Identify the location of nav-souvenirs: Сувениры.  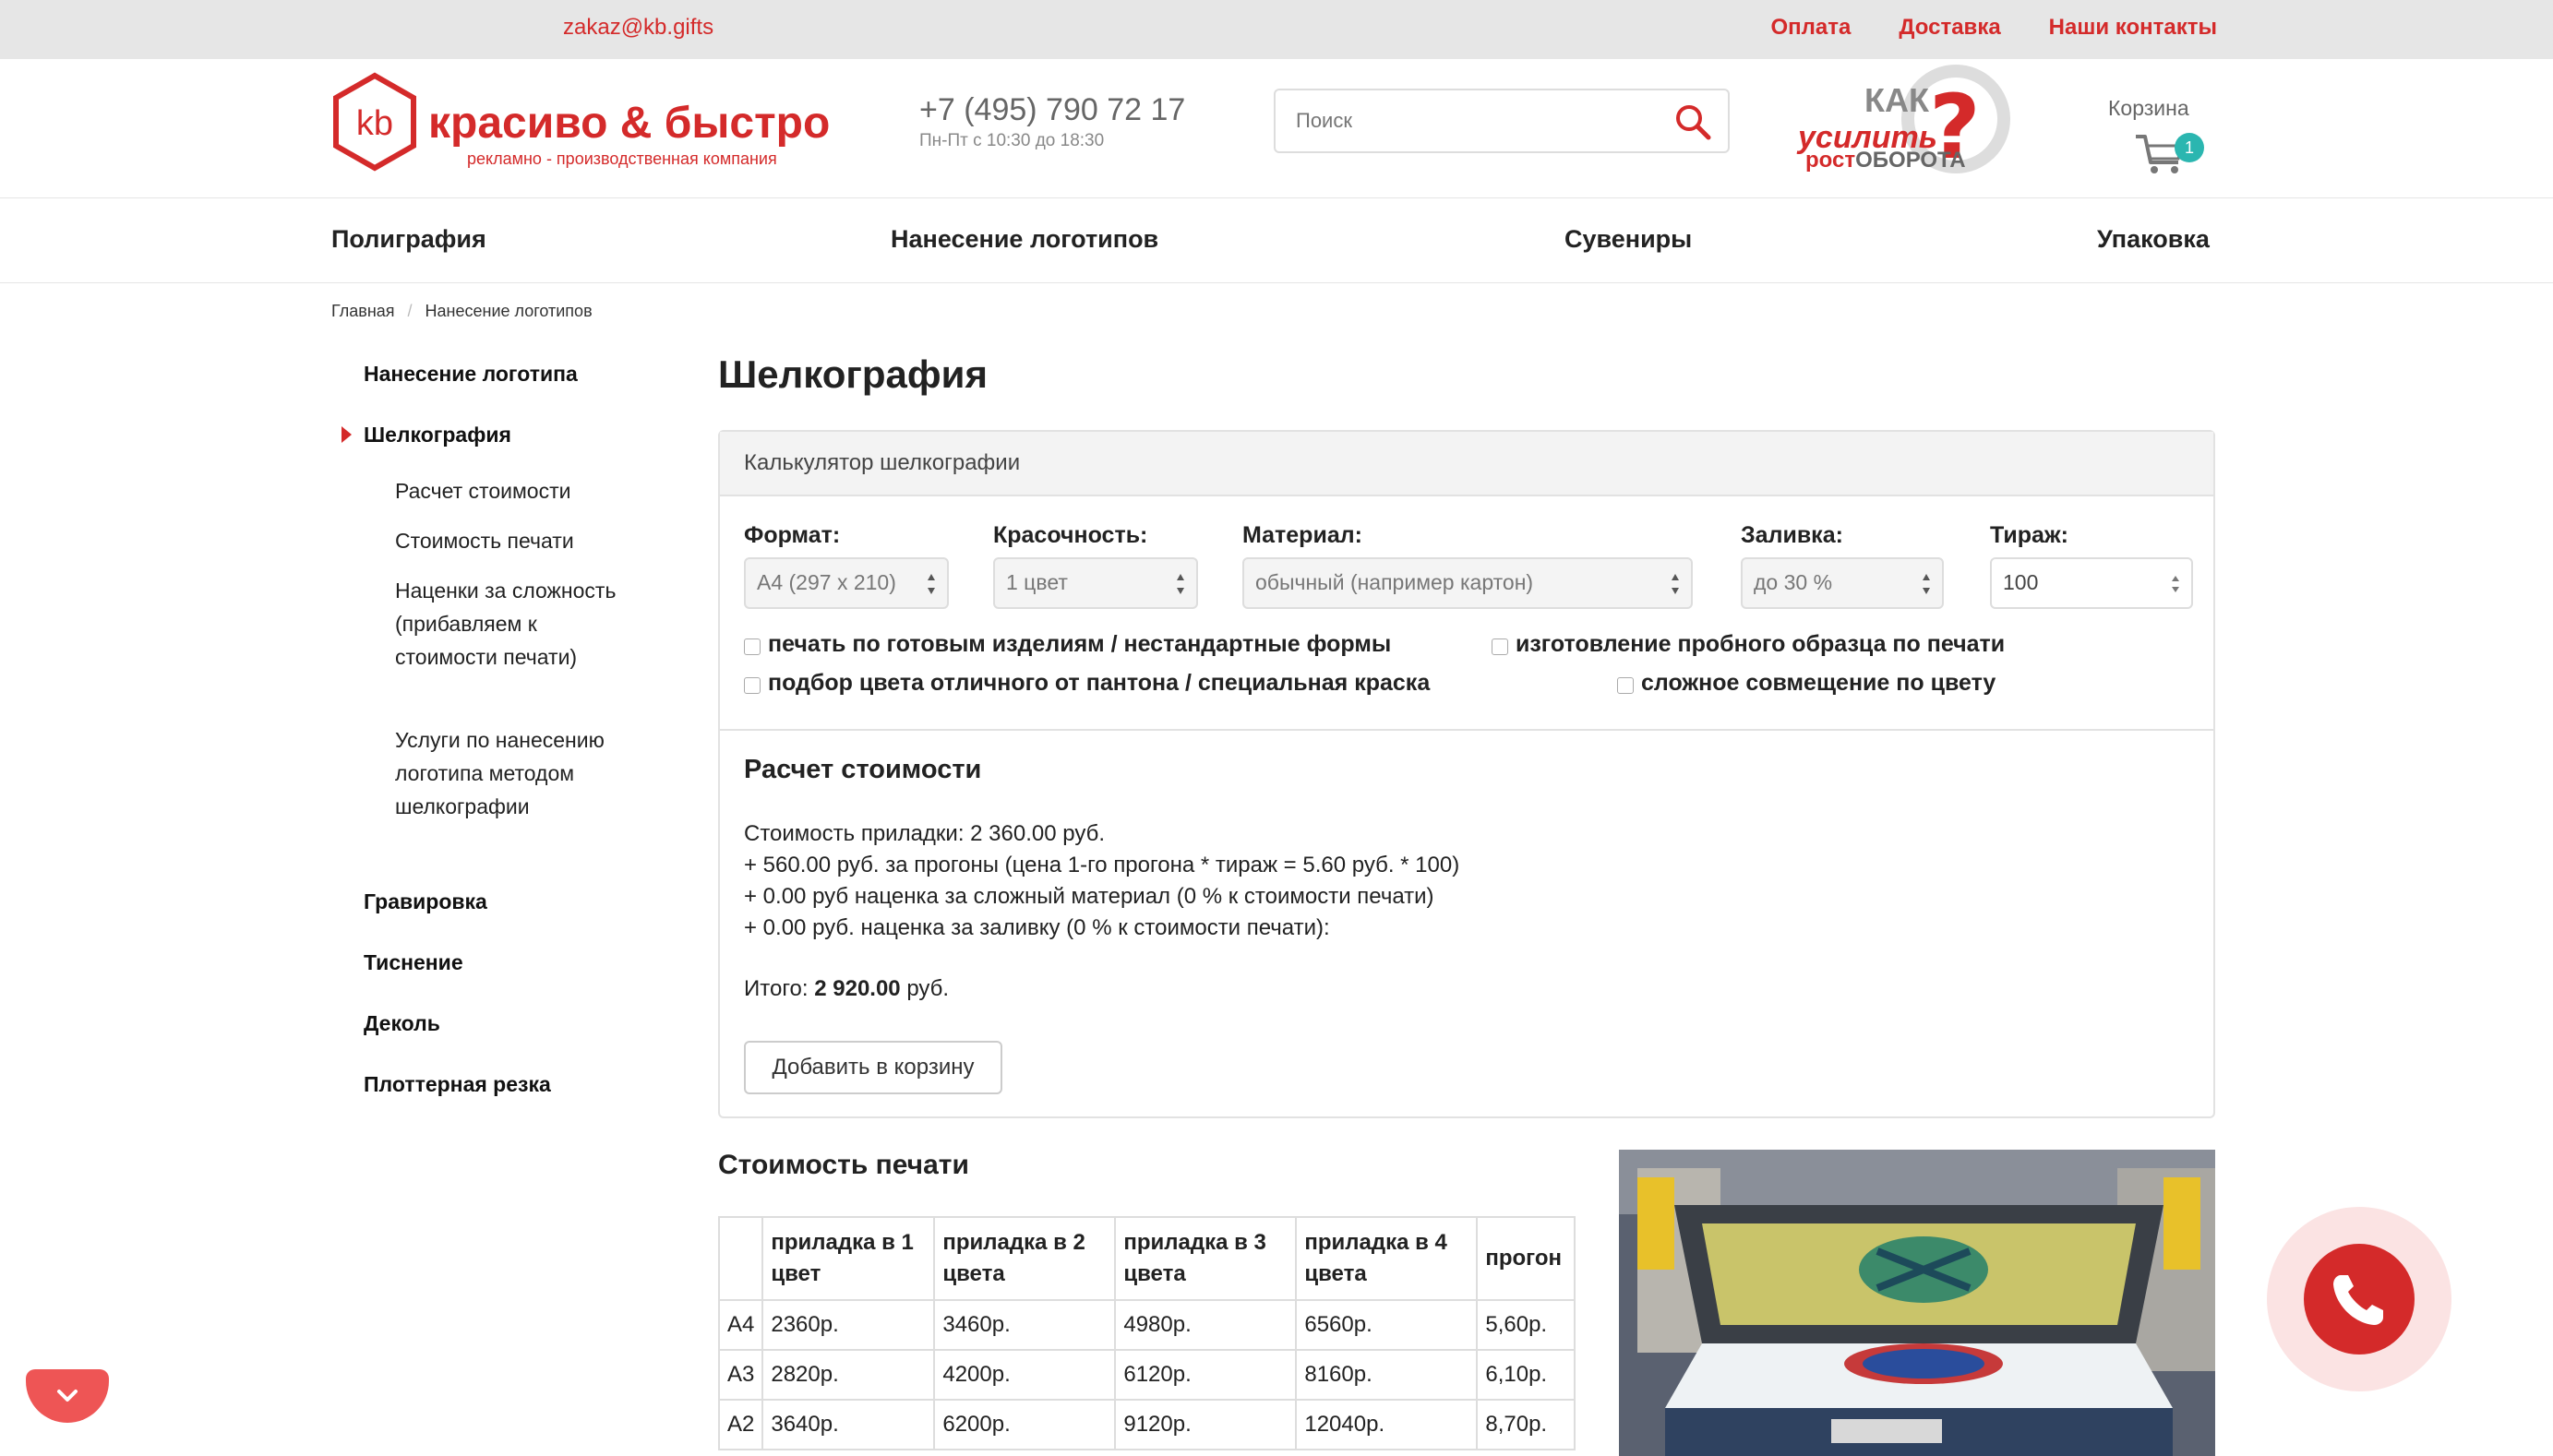
(1628, 239).